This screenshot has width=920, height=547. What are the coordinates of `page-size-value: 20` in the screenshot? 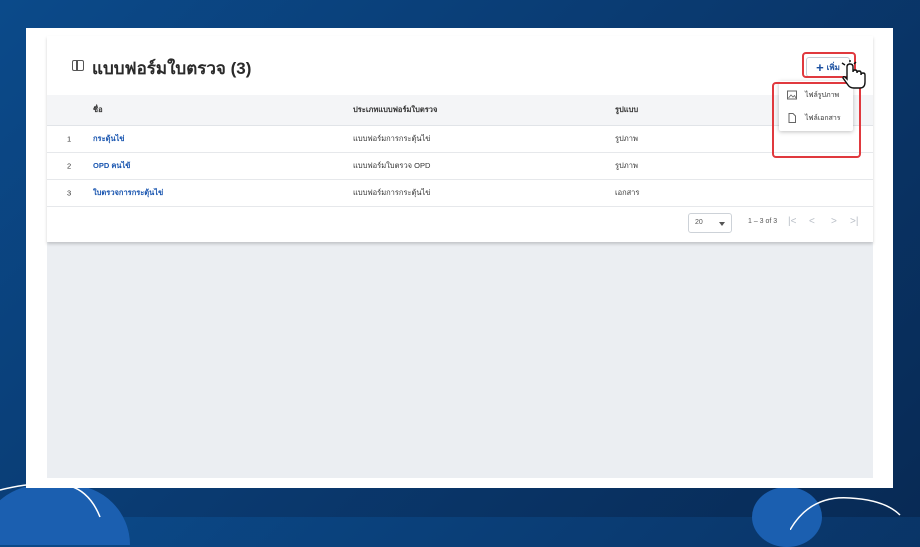 It's located at (699, 222).